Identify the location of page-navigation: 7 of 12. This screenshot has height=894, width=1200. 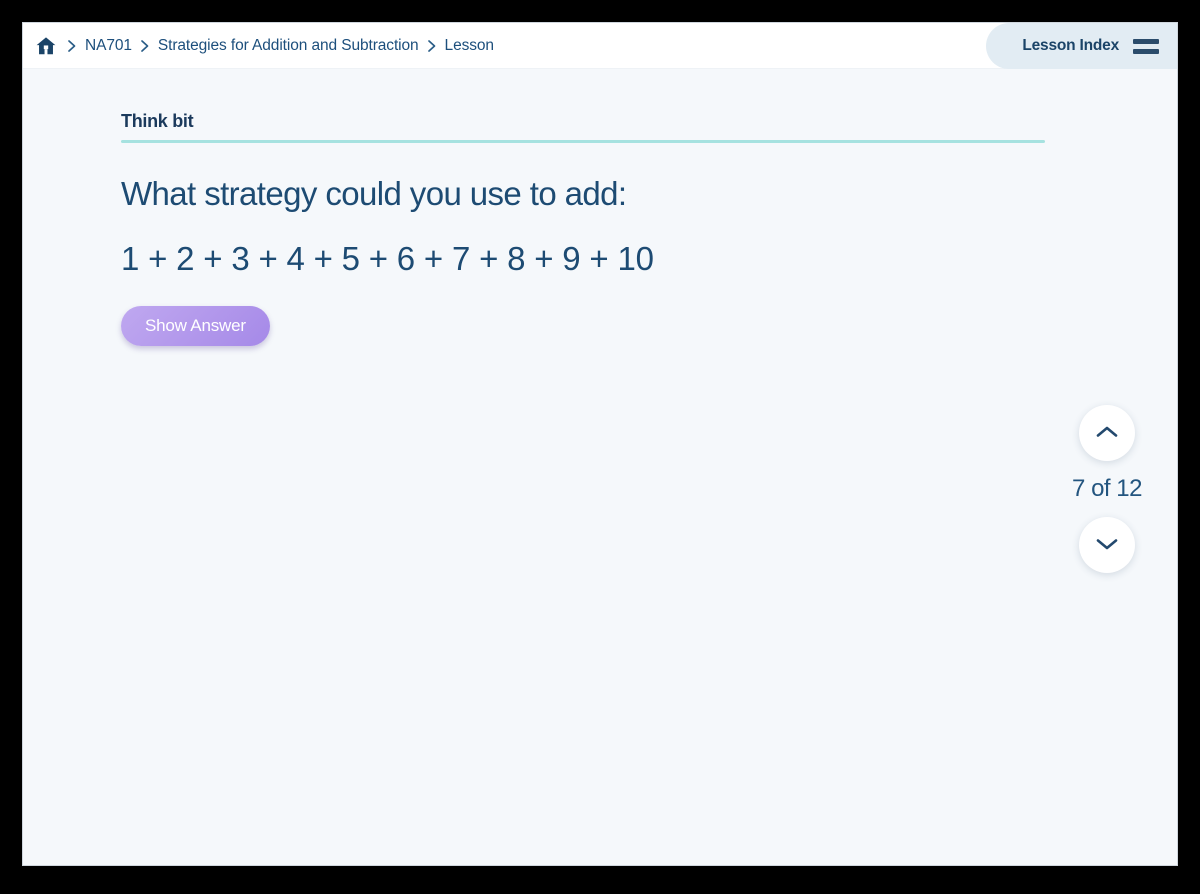
(1107, 489).